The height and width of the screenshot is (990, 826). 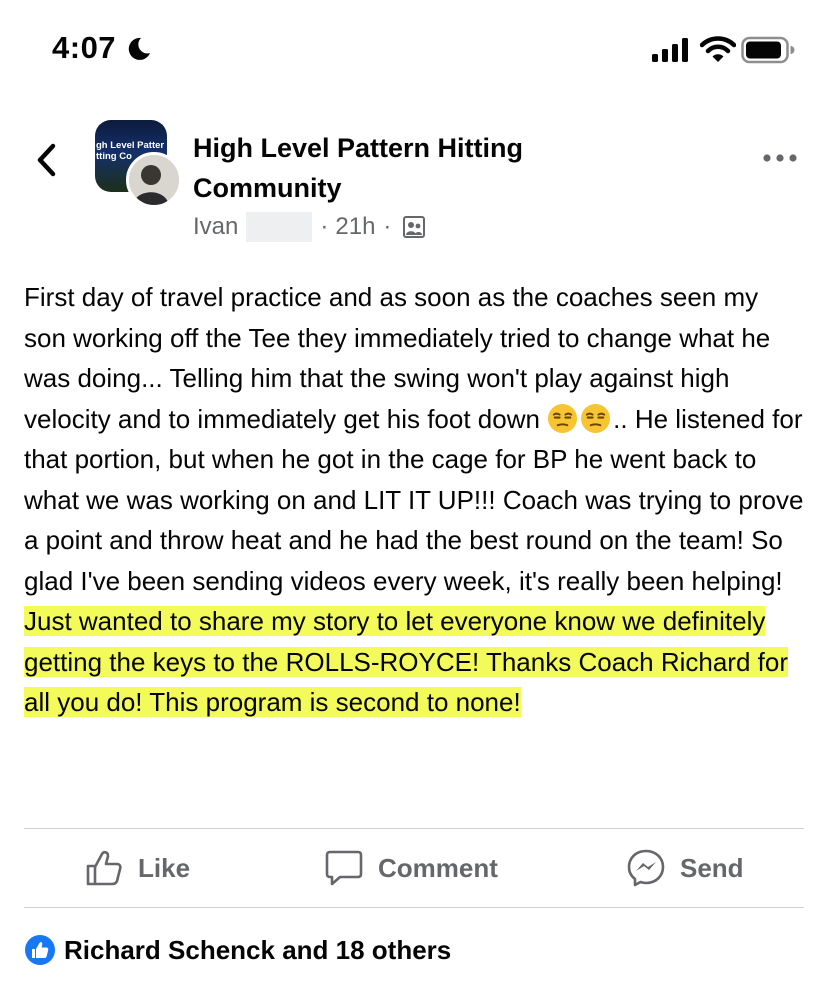 I want to click on group-name: High Level Pattern Hitting Community, so click(x=408, y=168).